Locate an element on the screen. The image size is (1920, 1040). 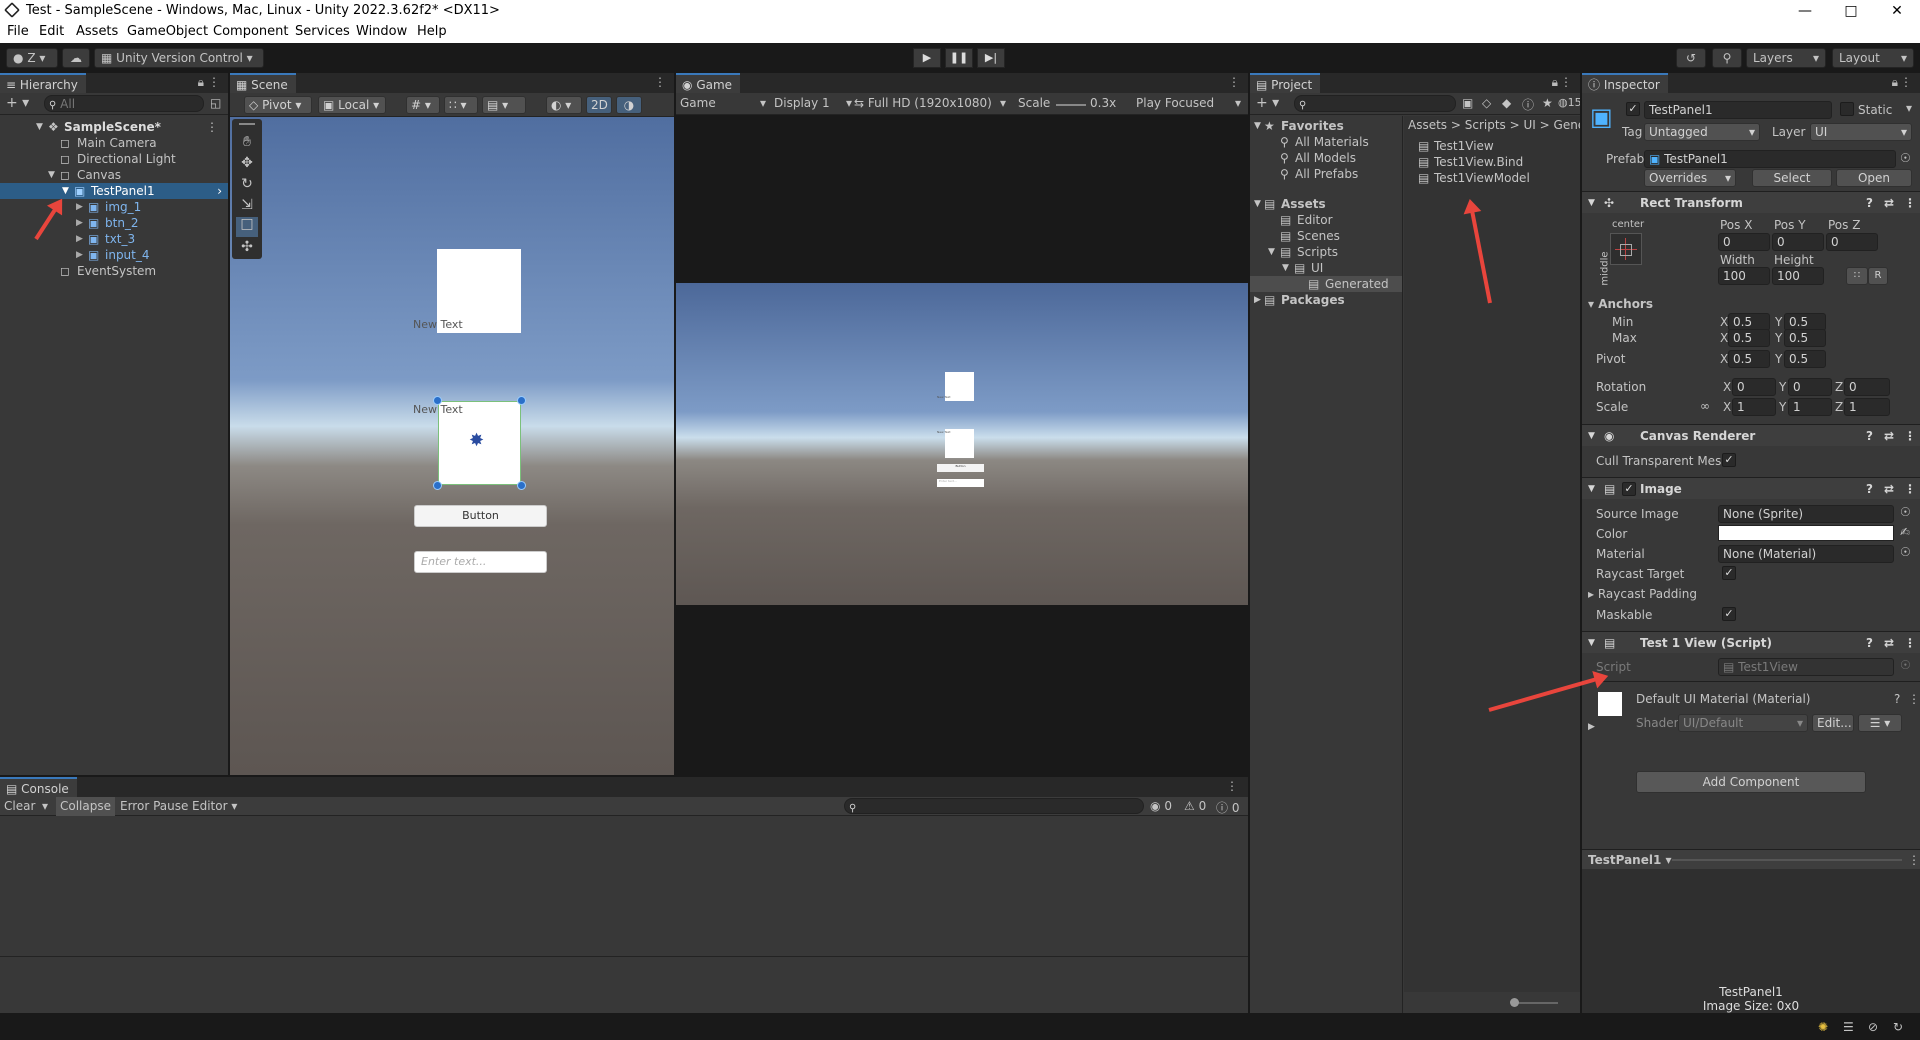
snap-increment-dropdown: ∷ ▾ is located at coordinates (461, 105).